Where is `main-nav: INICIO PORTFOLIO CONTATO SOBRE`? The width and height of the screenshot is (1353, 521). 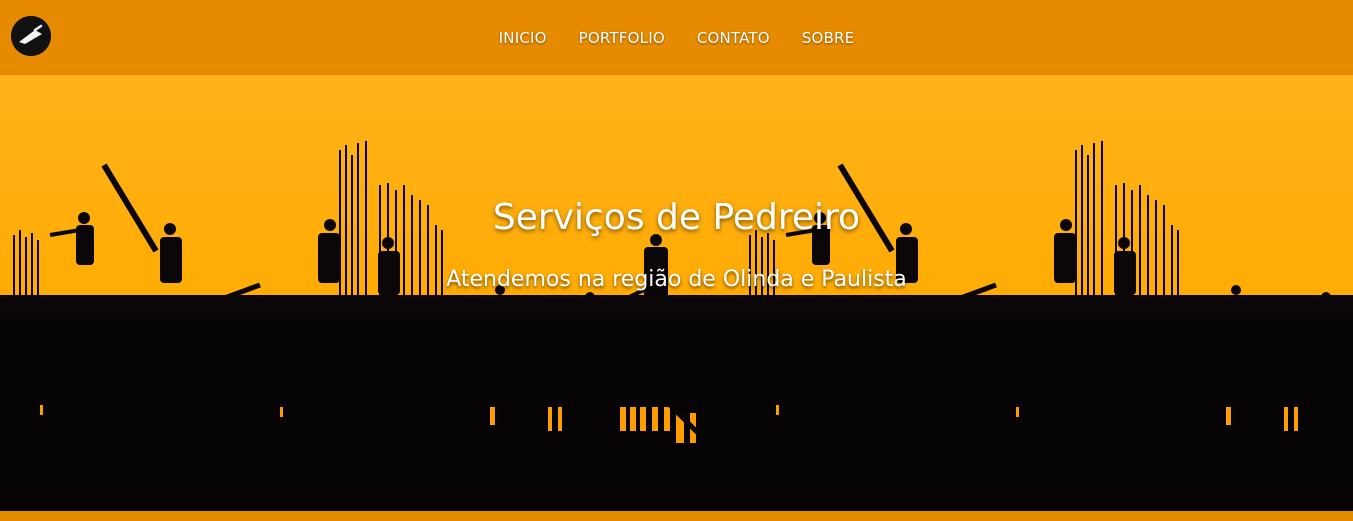
main-nav: INICIO PORTFOLIO CONTATO SOBRE is located at coordinates (676, 37).